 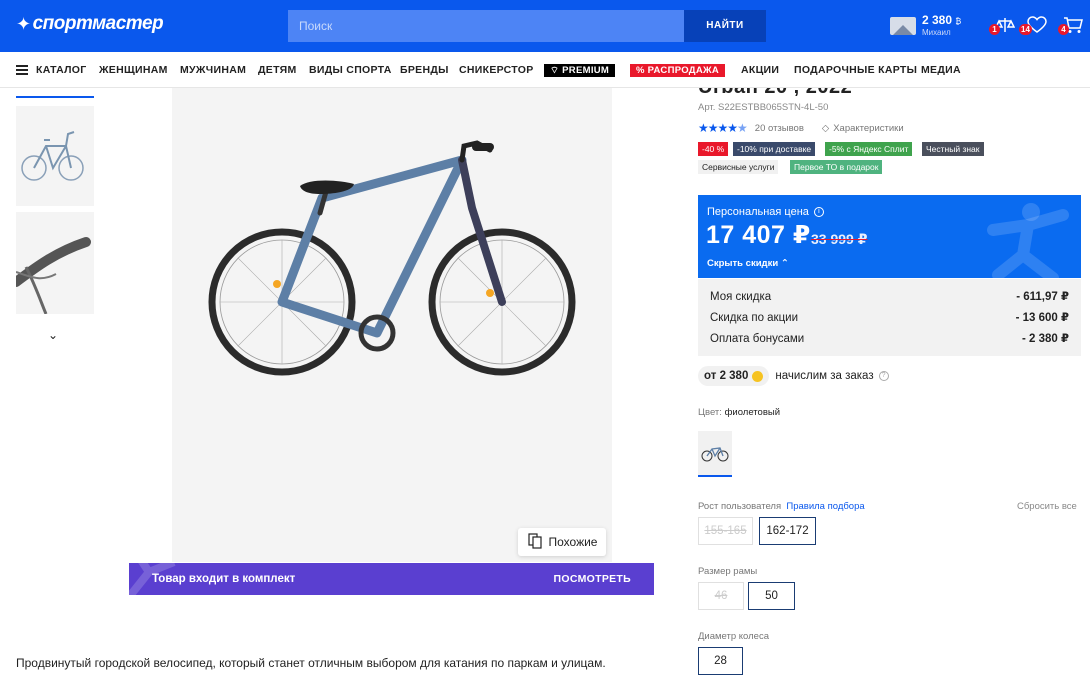 What do you see at coordinates (763, 107) in the screenshot?
I see `product-article: Арт. S22ESTBB065STN-4L-50` at bounding box center [763, 107].